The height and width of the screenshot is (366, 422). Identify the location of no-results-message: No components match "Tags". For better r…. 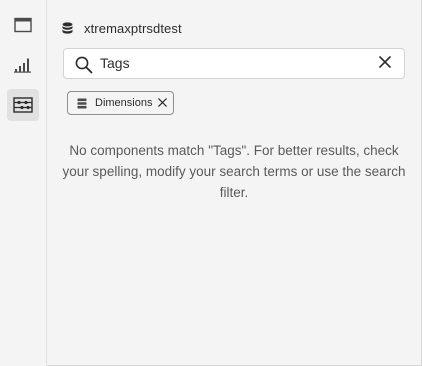
(234, 171).